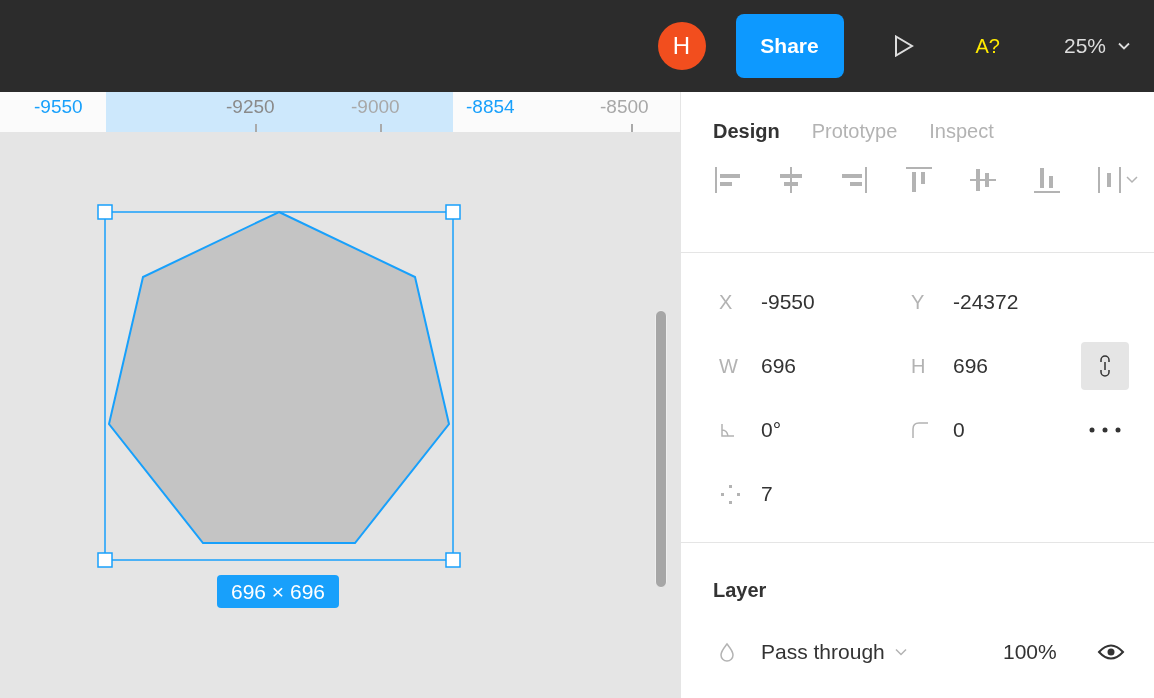  I want to click on link-icon, so click(1105, 366).